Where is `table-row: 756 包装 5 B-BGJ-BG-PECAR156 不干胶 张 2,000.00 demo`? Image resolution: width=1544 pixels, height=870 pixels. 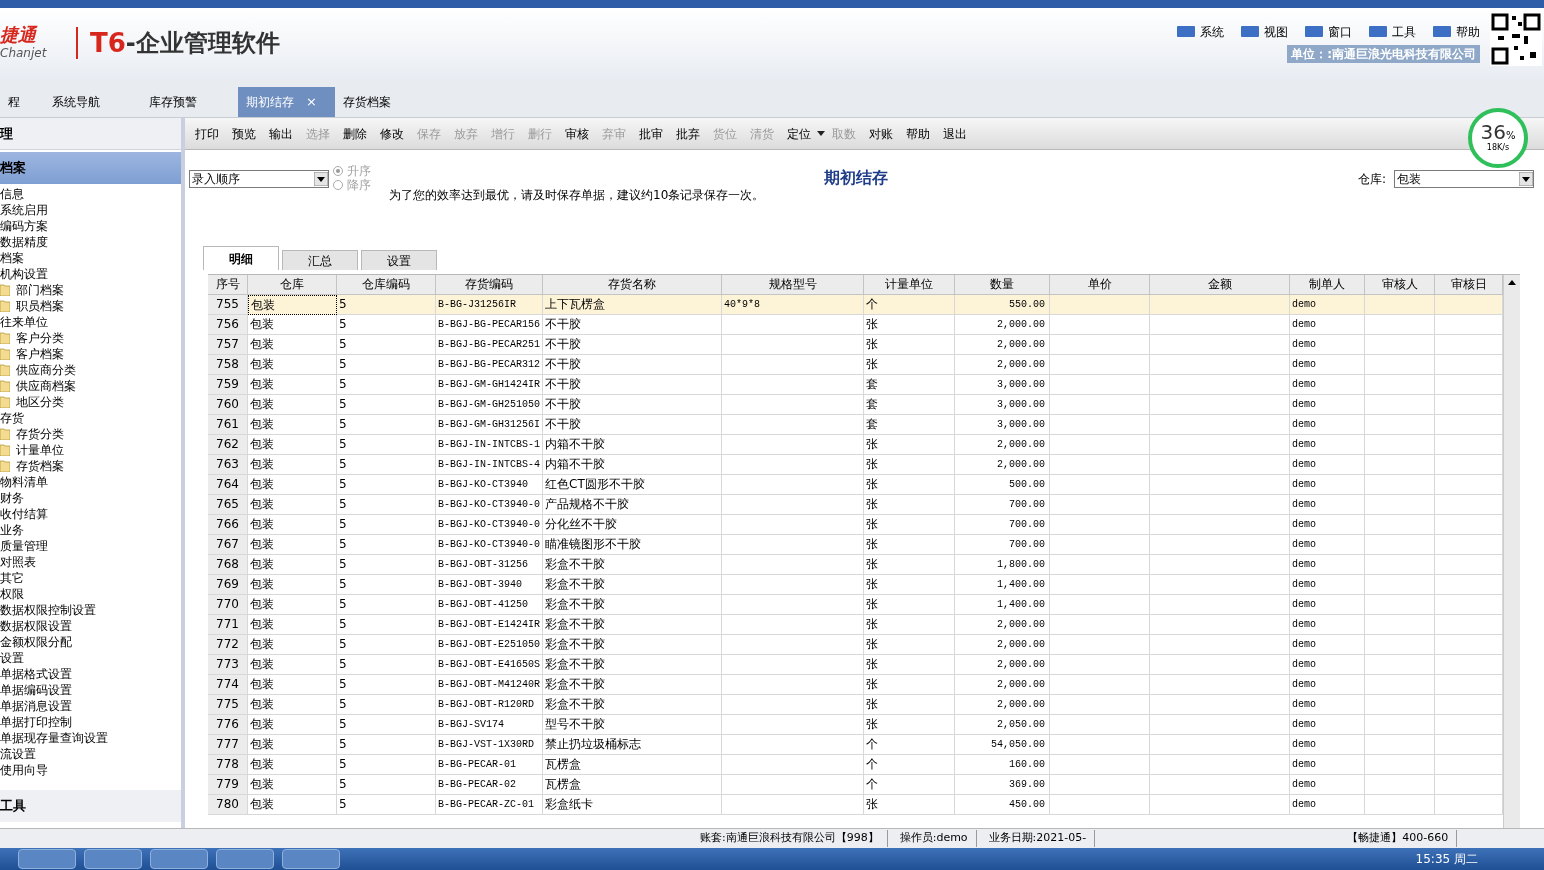 table-row: 756 包装 5 B-BGJ-BG-PECAR156 不干胶 张 2,000.00 demo is located at coordinates (855, 325).